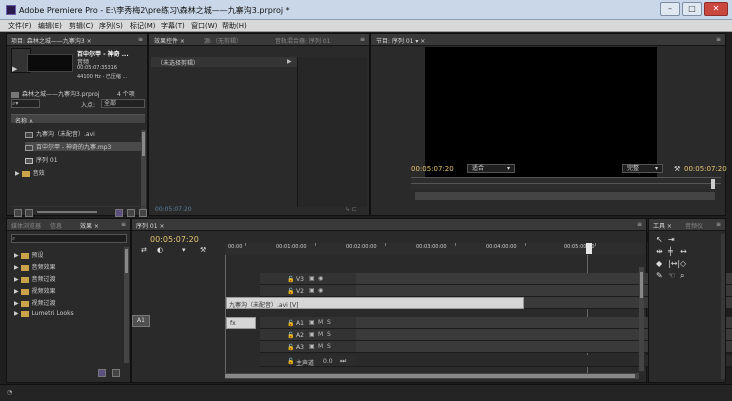 The height and width of the screenshot is (401, 732). Describe the element at coordinates (35, 278) in the screenshot. I see `effect-folder-audio-transitions: ▶ 音频过渡` at that location.